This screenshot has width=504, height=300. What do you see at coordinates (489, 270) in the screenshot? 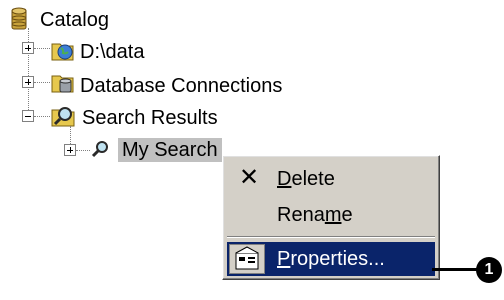
I see `callout-badge: 1` at bounding box center [489, 270].